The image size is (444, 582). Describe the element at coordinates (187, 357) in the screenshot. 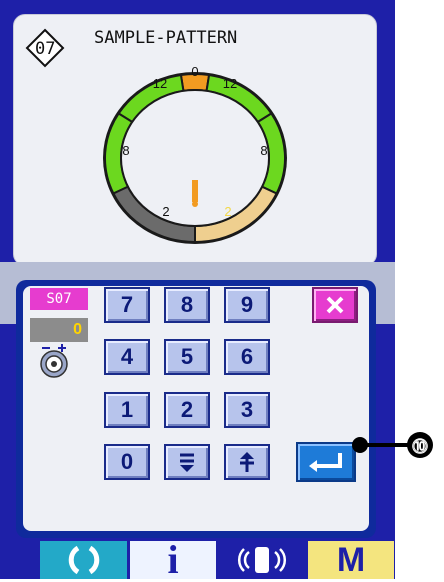

I see `key-5: 5` at that location.